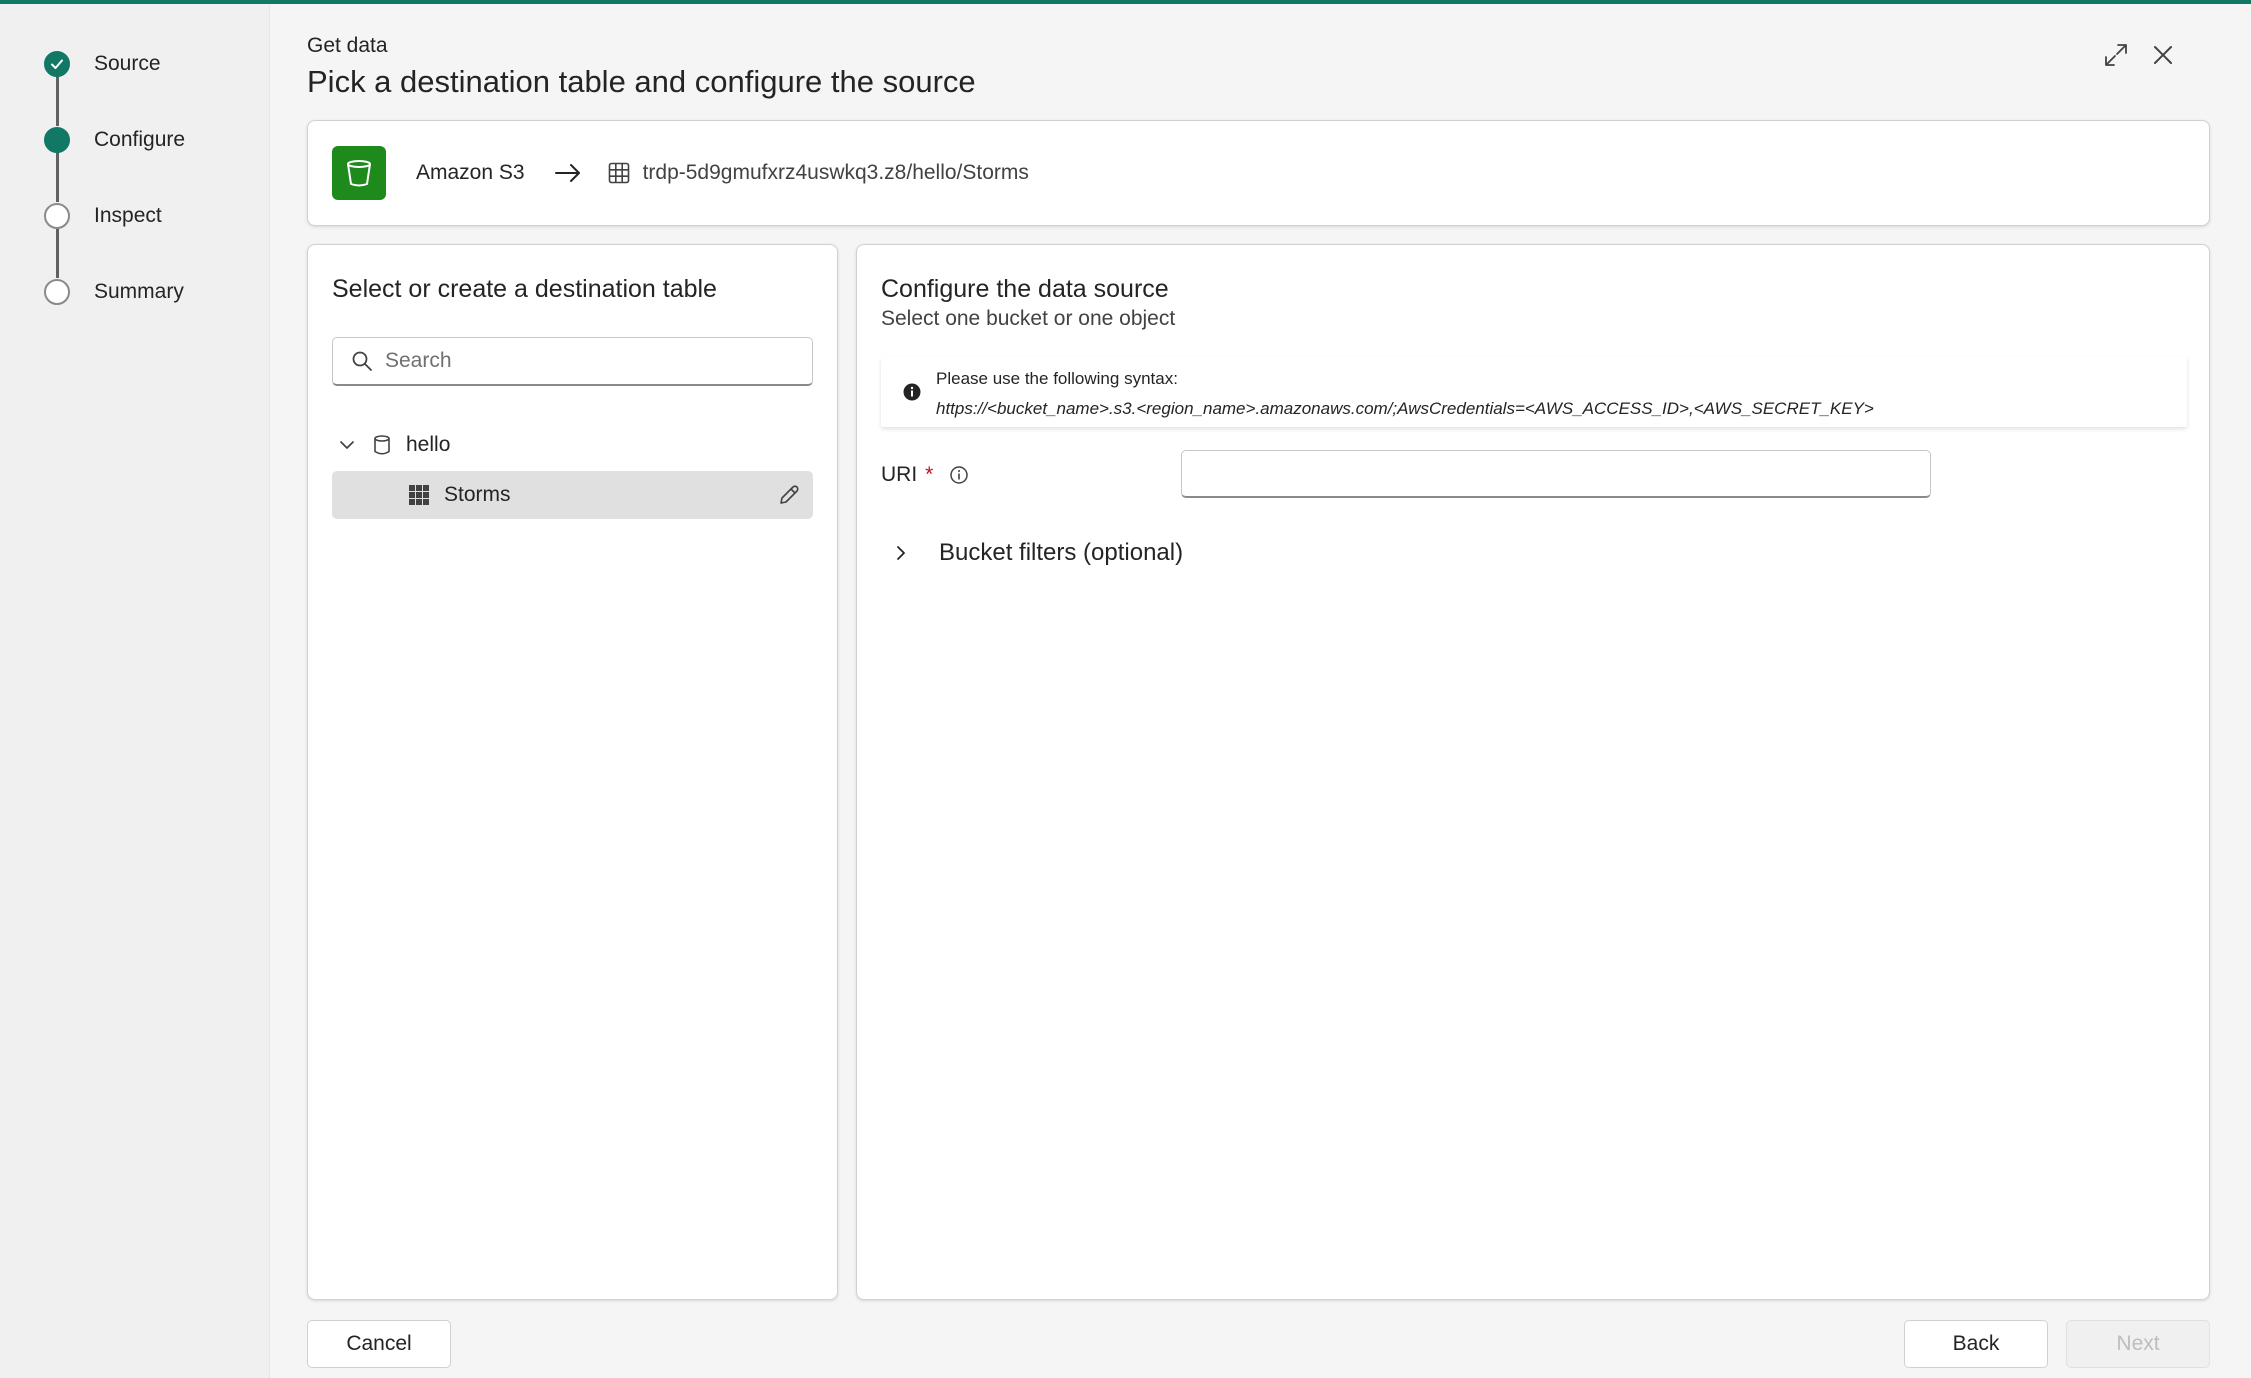 This screenshot has width=2251, height=1378. I want to click on close-button, so click(2163, 55).